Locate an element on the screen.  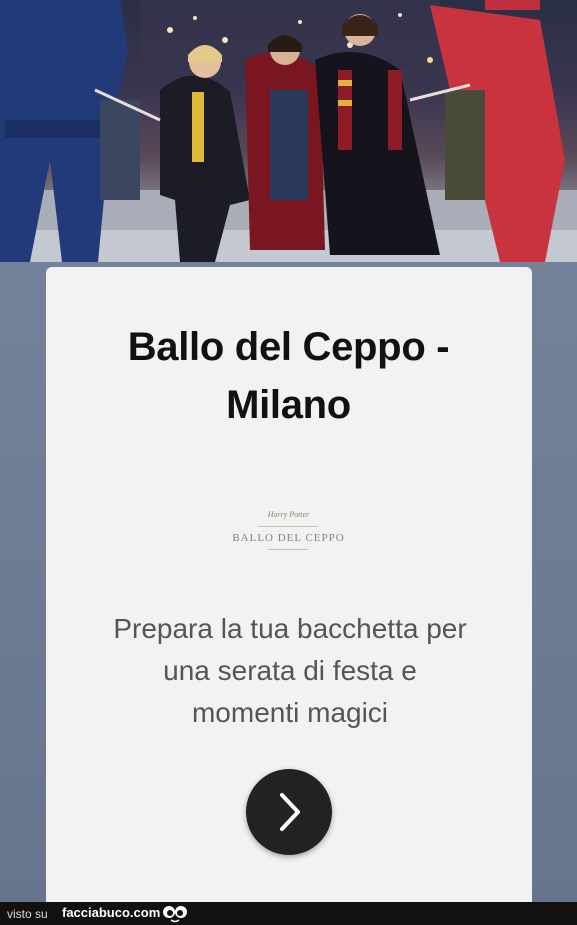
next-button is located at coordinates (289, 812).